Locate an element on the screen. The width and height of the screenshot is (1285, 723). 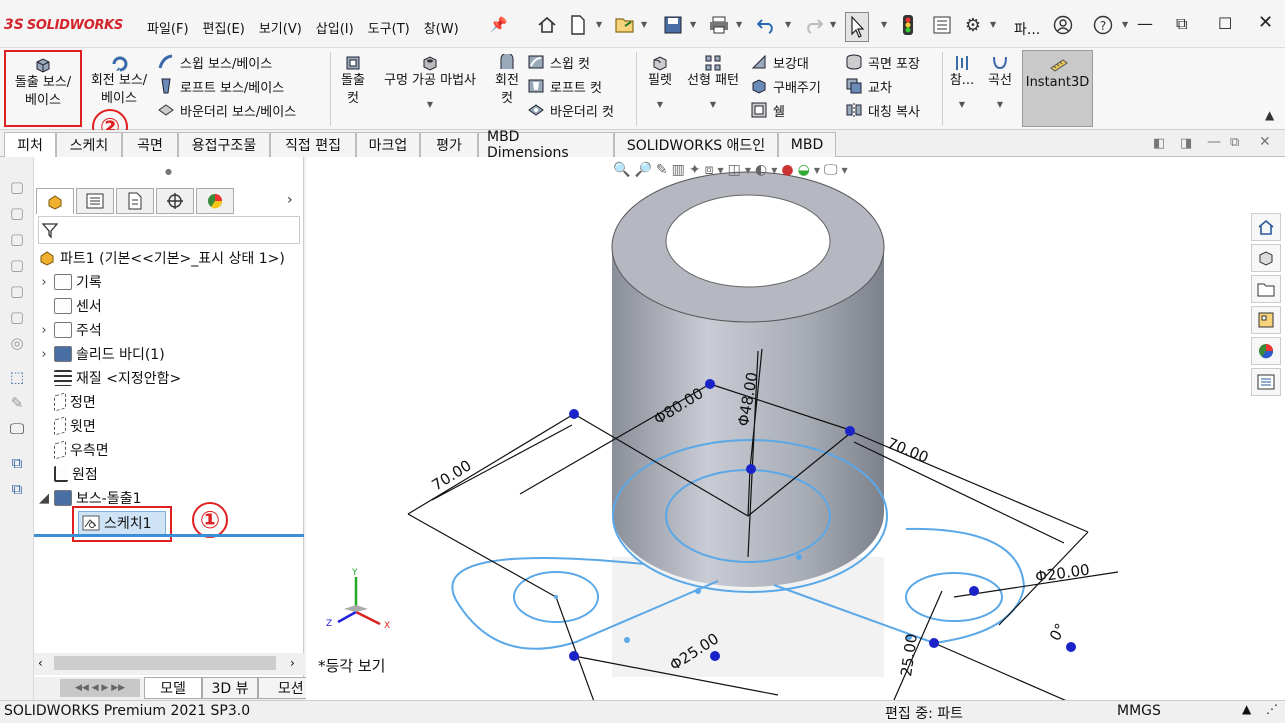
doc-restore-icon: ⧉ is located at coordinates (1234, 142).